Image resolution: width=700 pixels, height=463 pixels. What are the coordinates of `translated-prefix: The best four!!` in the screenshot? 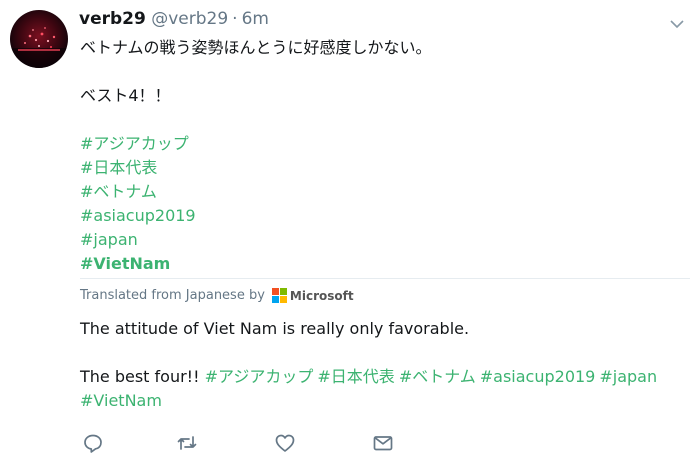 It's located at (140, 376).